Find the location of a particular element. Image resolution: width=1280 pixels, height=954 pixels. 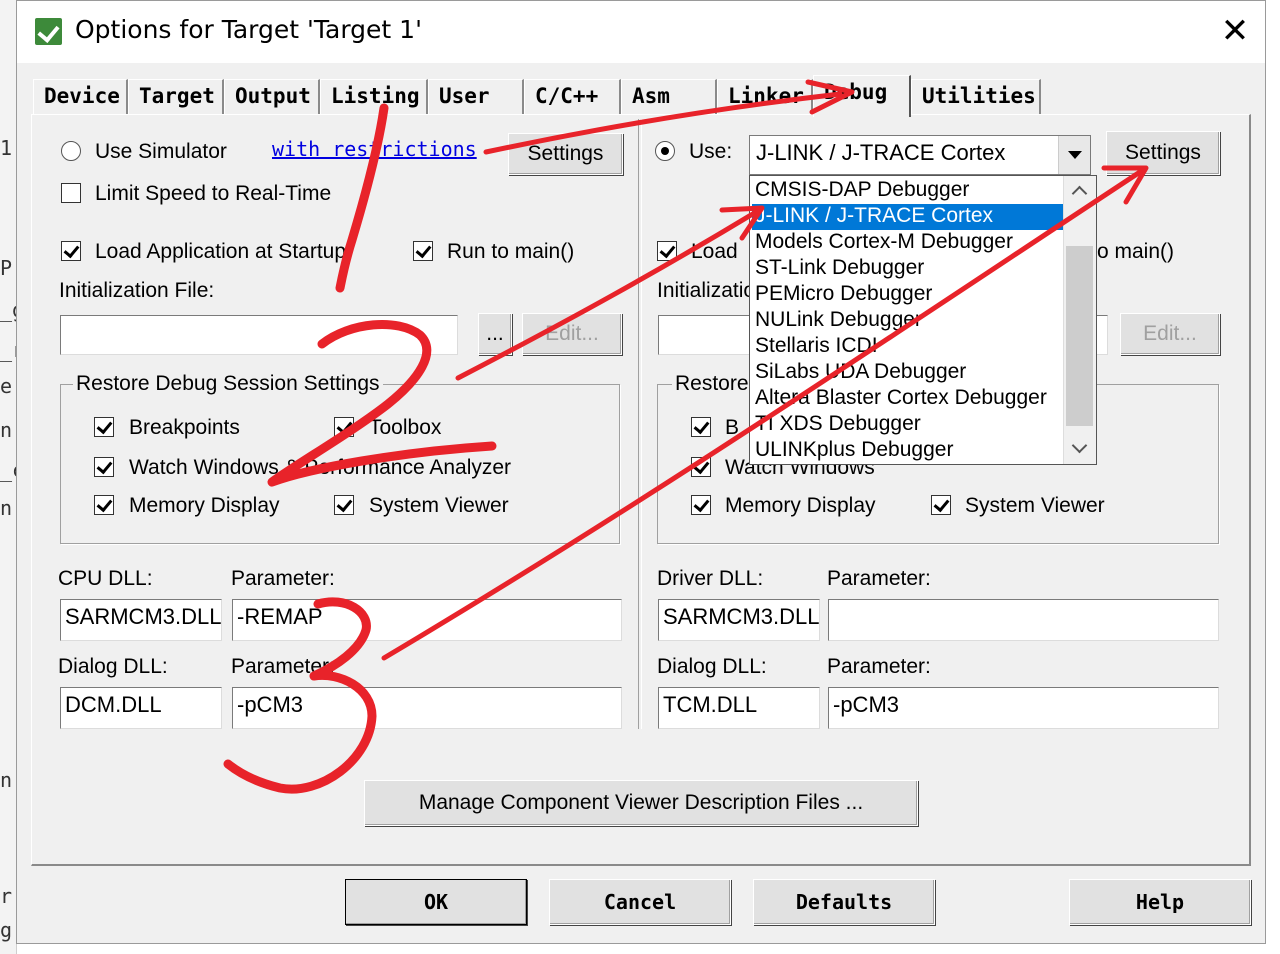

run-to-main-label: Run to main() is located at coordinates (511, 251).